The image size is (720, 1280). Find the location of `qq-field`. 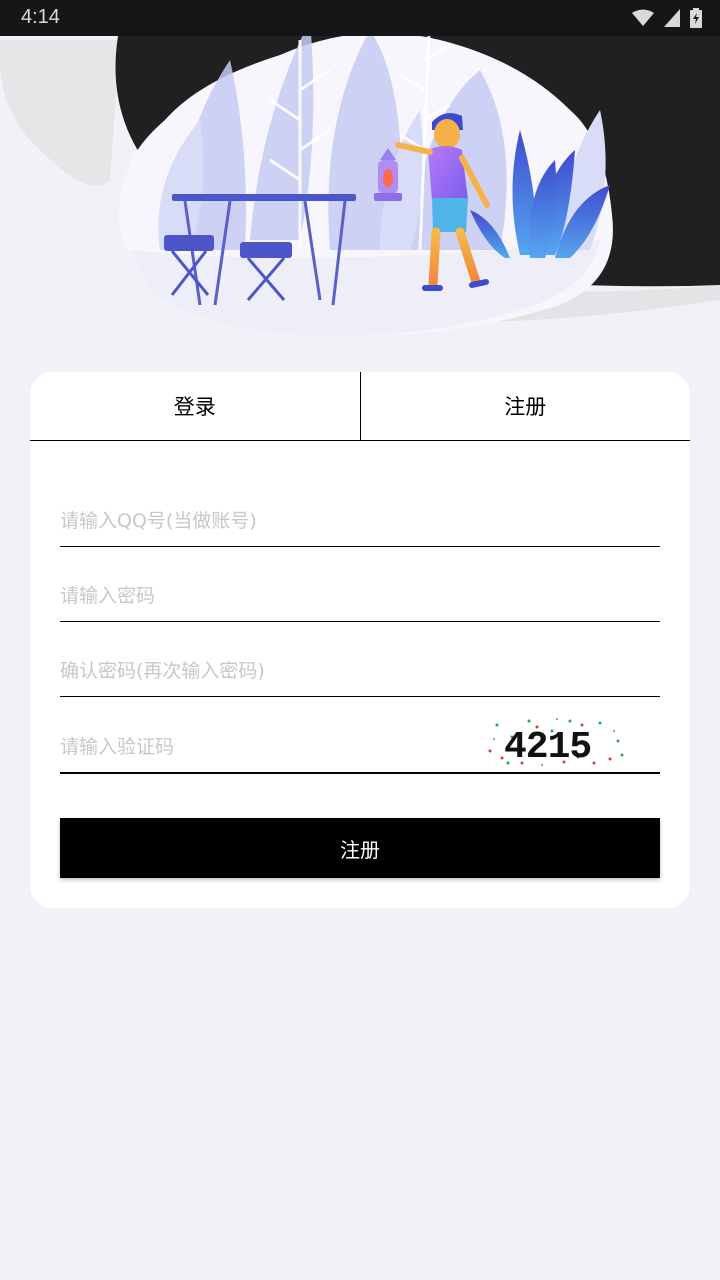

qq-field is located at coordinates (360, 509).